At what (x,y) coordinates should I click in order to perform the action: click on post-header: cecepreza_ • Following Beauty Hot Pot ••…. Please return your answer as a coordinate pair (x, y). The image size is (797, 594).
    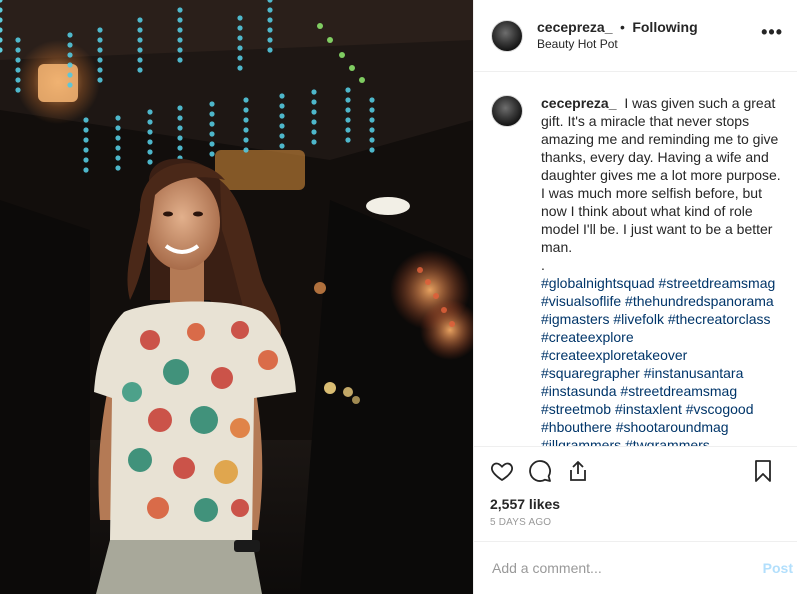
    Looking at the image, I should click on (635, 36).